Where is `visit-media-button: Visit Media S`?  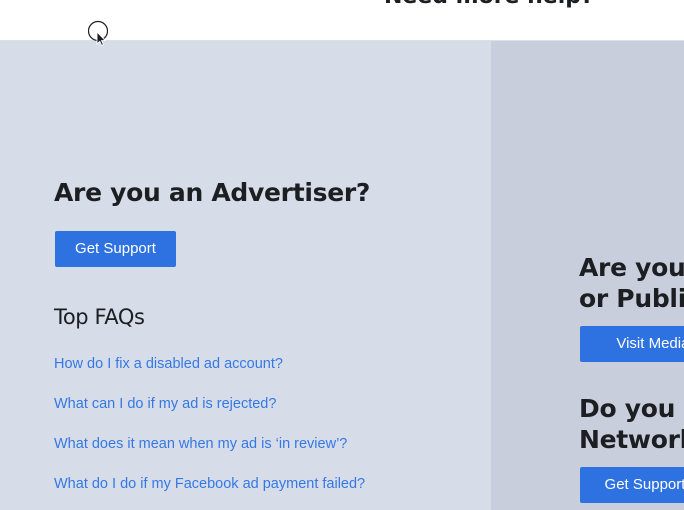 visit-media-button: Visit Media S is located at coordinates (632, 344).